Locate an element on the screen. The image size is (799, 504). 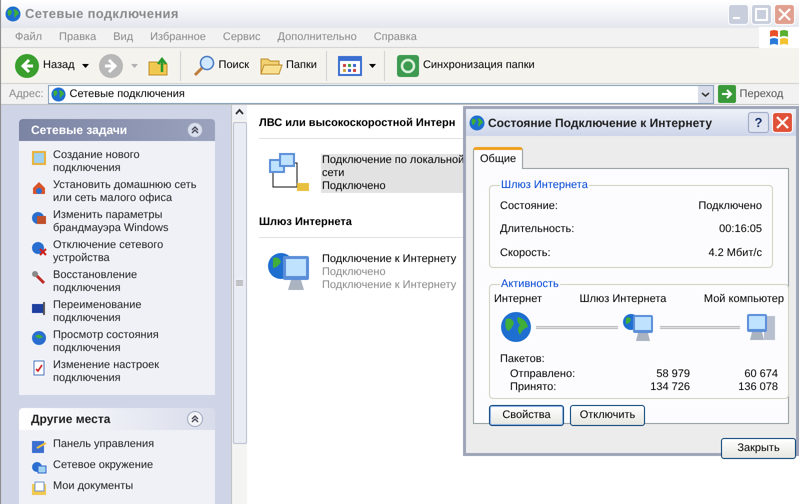
task-link: Панель управления is located at coordinates (128, 444).